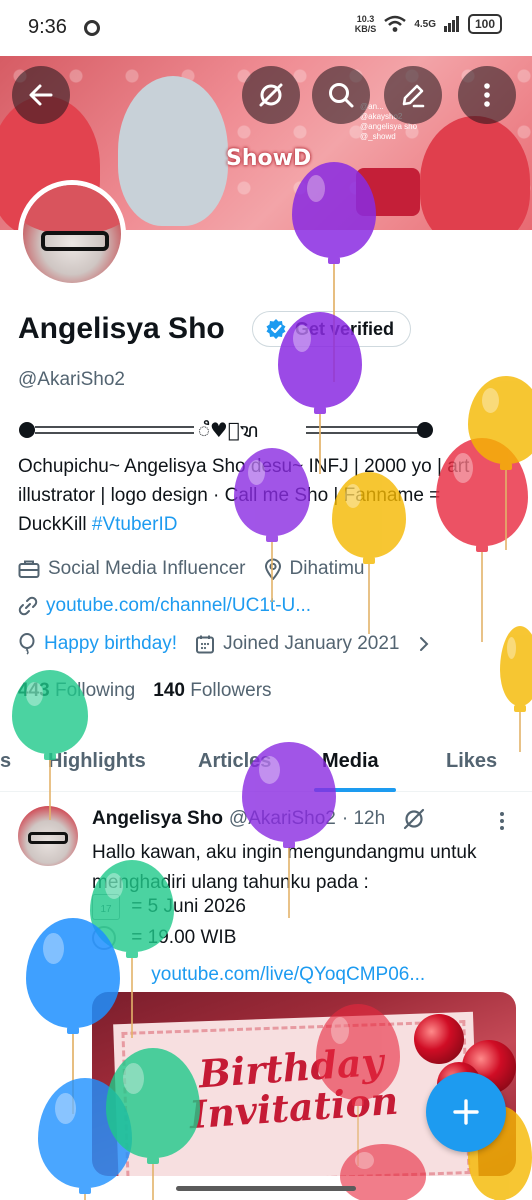 The height and width of the screenshot is (1200, 532). I want to click on link-emoji-icon, so click(104, 968).